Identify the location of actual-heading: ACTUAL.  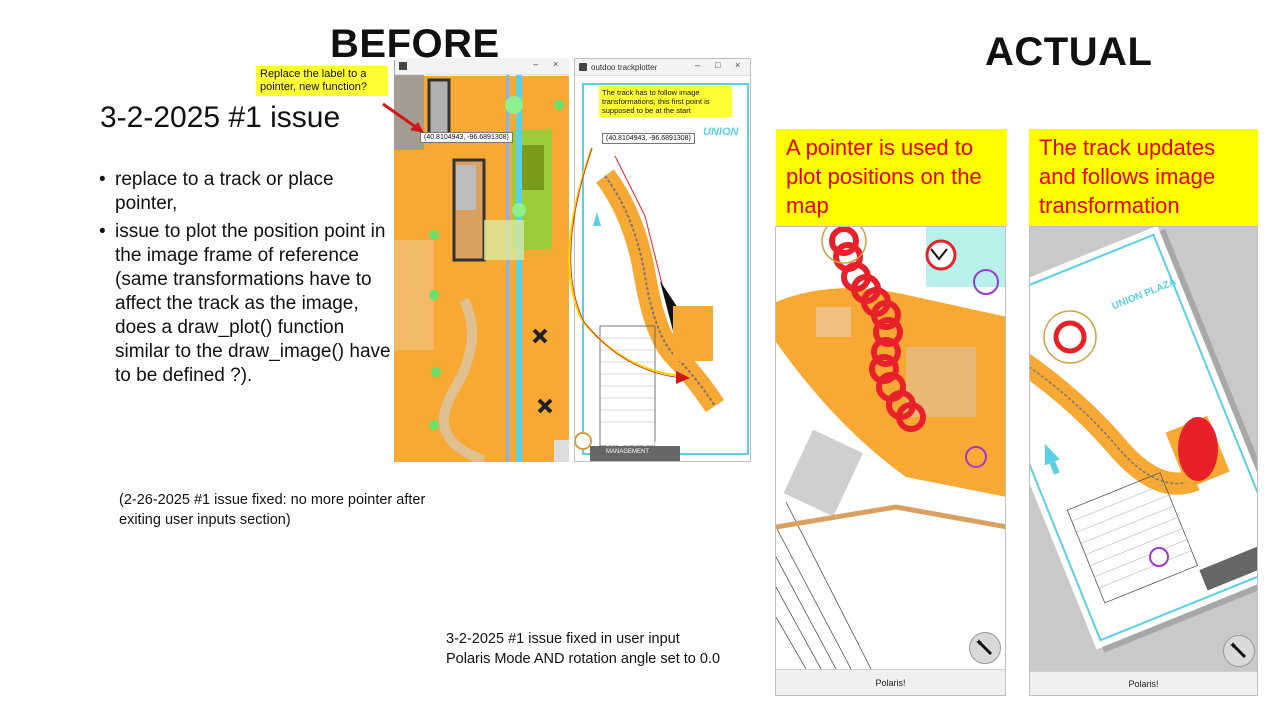
(1069, 52).